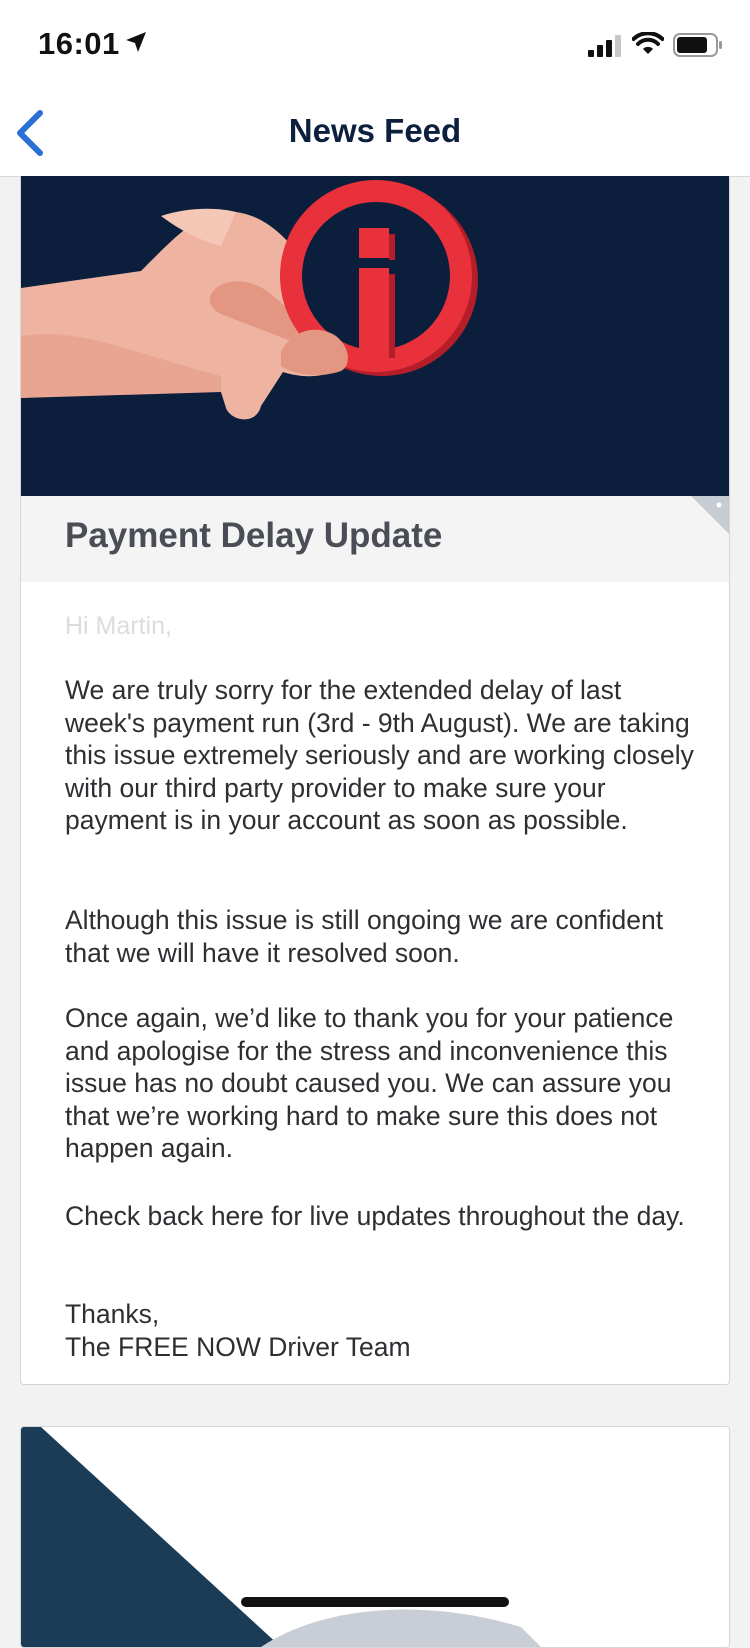 The width and height of the screenshot is (750, 1648). Describe the element at coordinates (136, 42) in the screenshot. I see `location-arrow-icon` at that location.